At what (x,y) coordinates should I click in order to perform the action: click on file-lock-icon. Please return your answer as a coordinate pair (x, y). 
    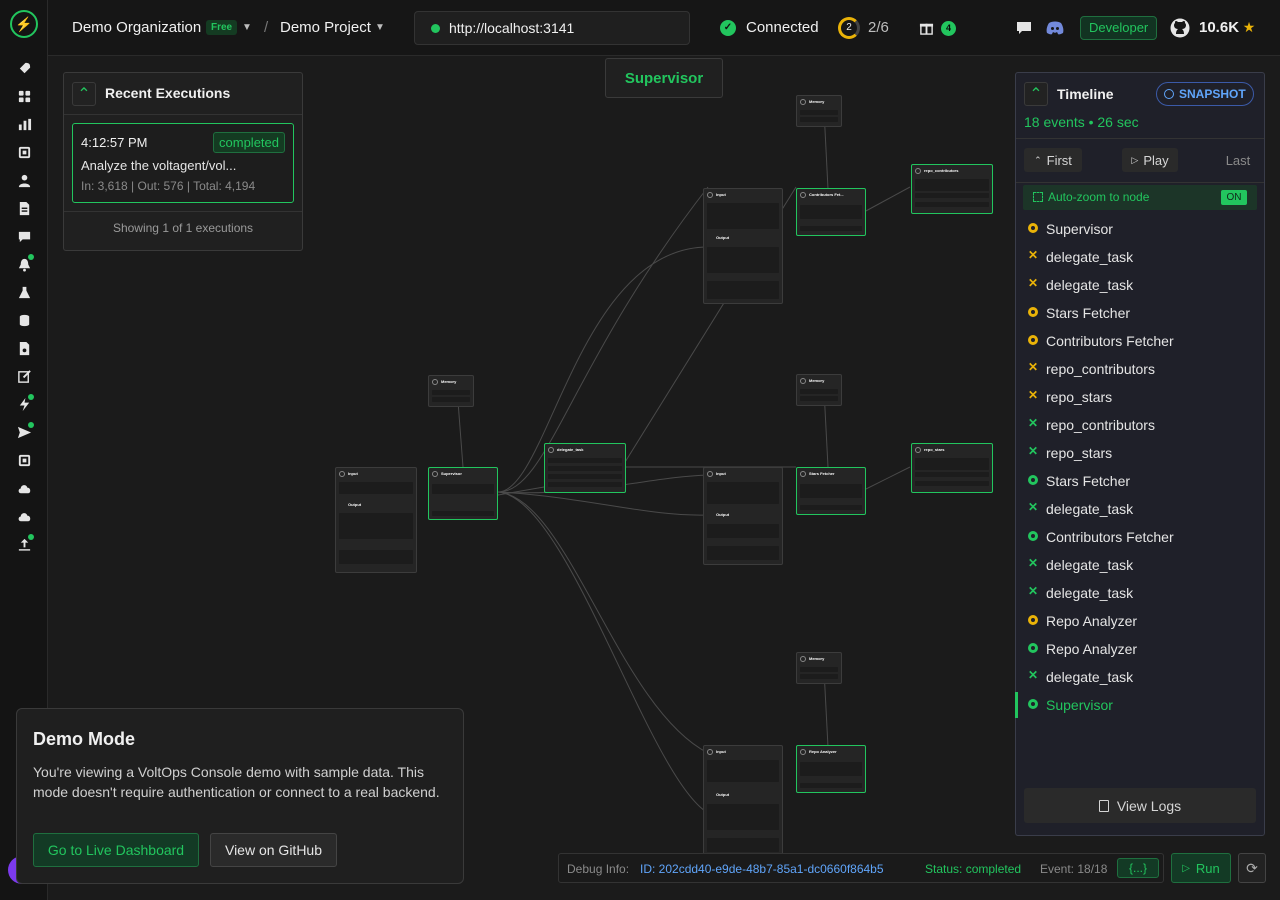
    Looking at the image, I should click on (24, 348).